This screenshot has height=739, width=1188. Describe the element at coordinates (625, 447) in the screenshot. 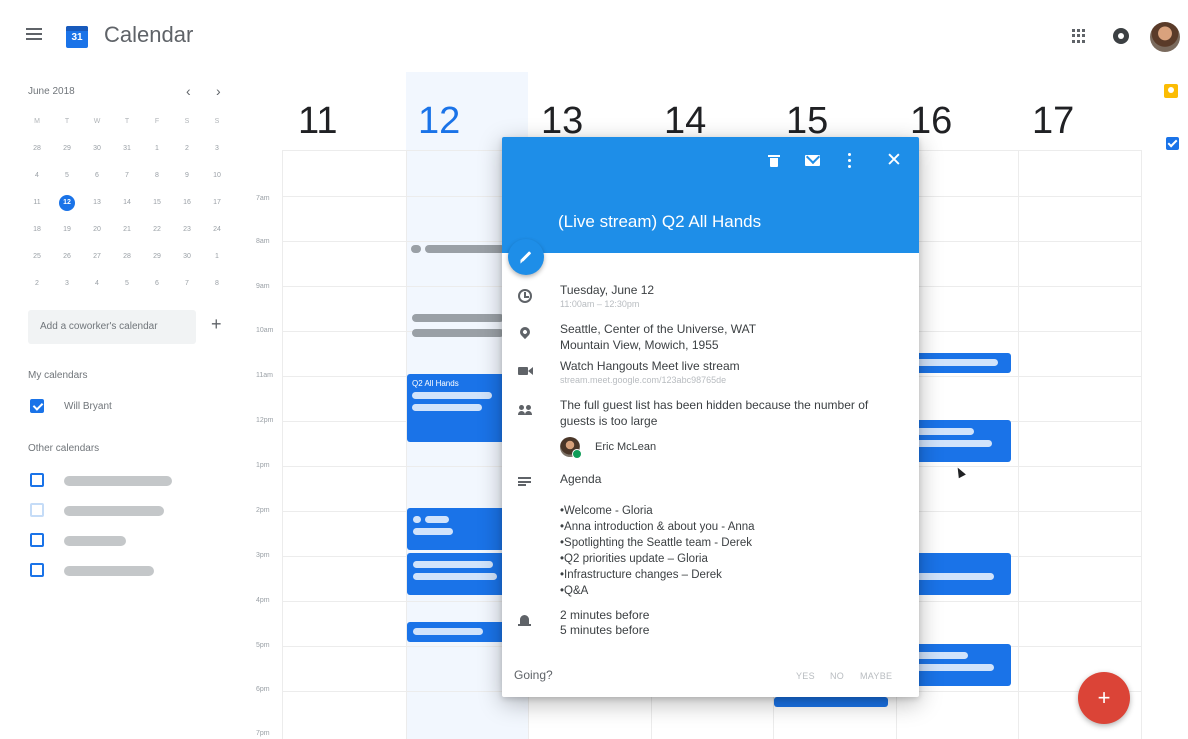

I see `guest-name: Eric McLean` at that location.